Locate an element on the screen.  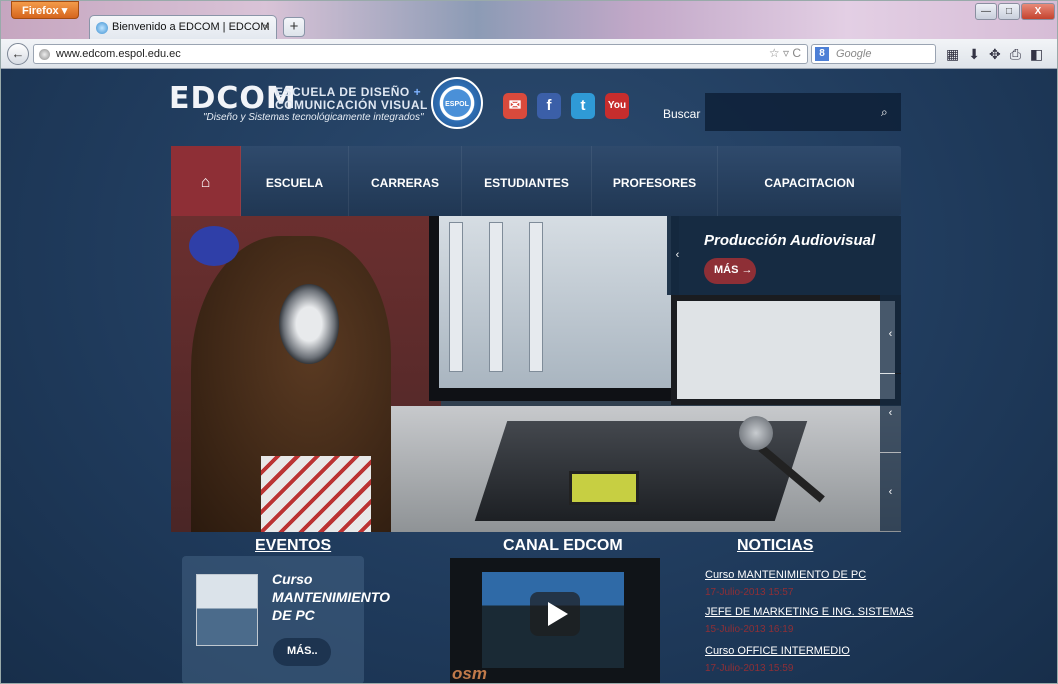
event-more-button: MÁS.. is located at coordinates (302, 652).